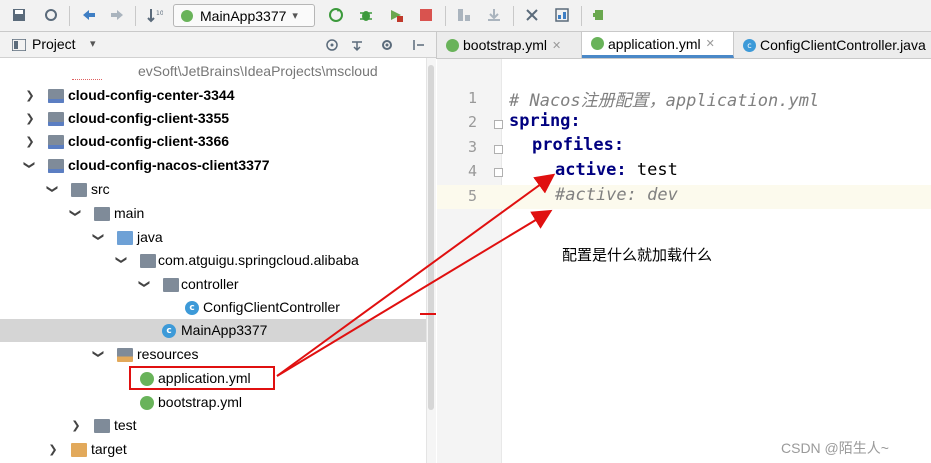 This screenshot has height=463, width=931. Describe the element at coordinates (192, 308) in the screenshot. I see `class-icon: c` at that location.